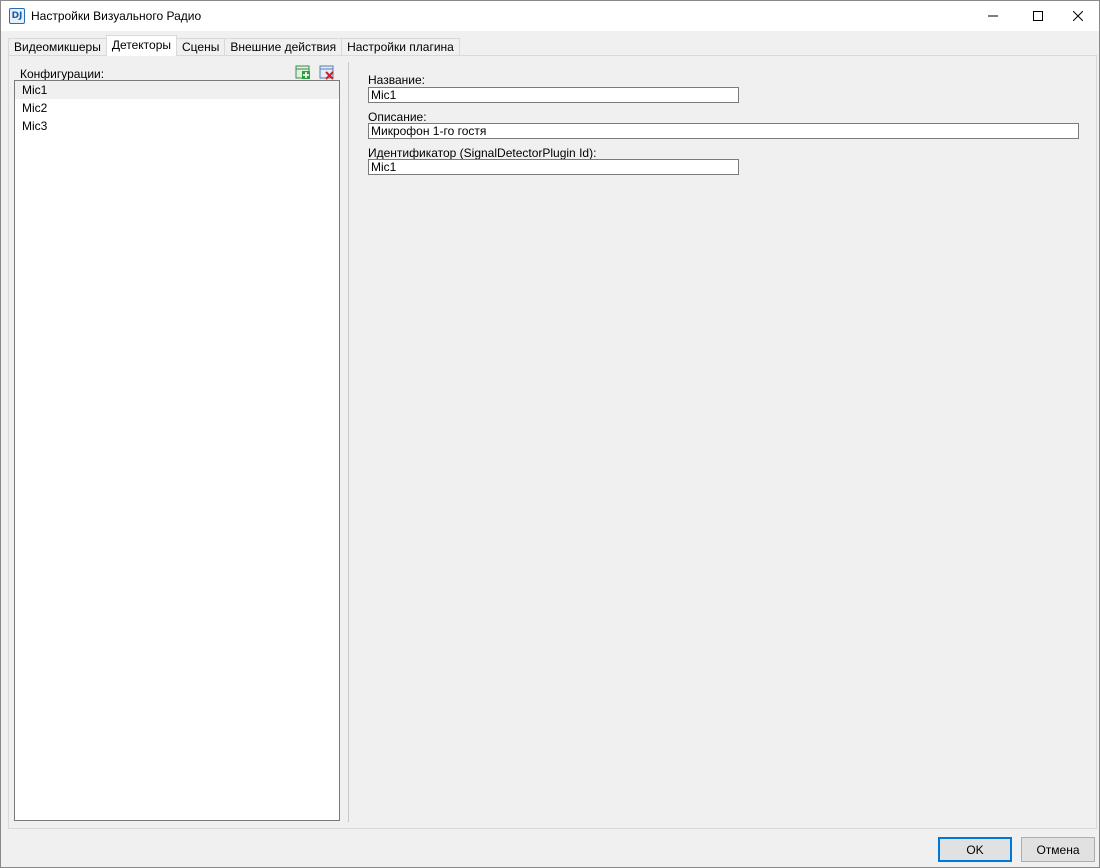 The image size is (1100, 868). Describe the element at coordinates (550, 16) in the screenshot. I see `title-bar: DJ Настройки Визуального Радио` at that location.